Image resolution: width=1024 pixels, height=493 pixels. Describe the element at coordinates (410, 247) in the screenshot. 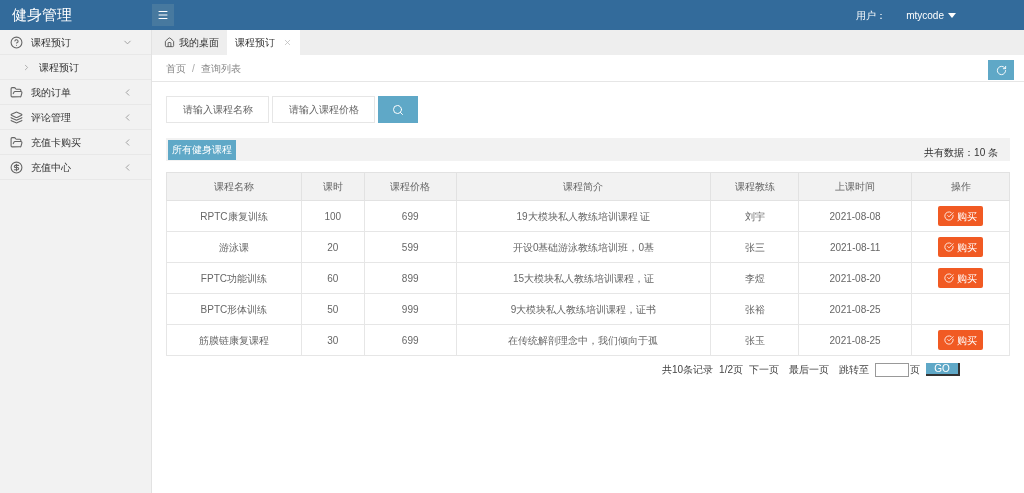

I see `table-cell: 599` at that location.